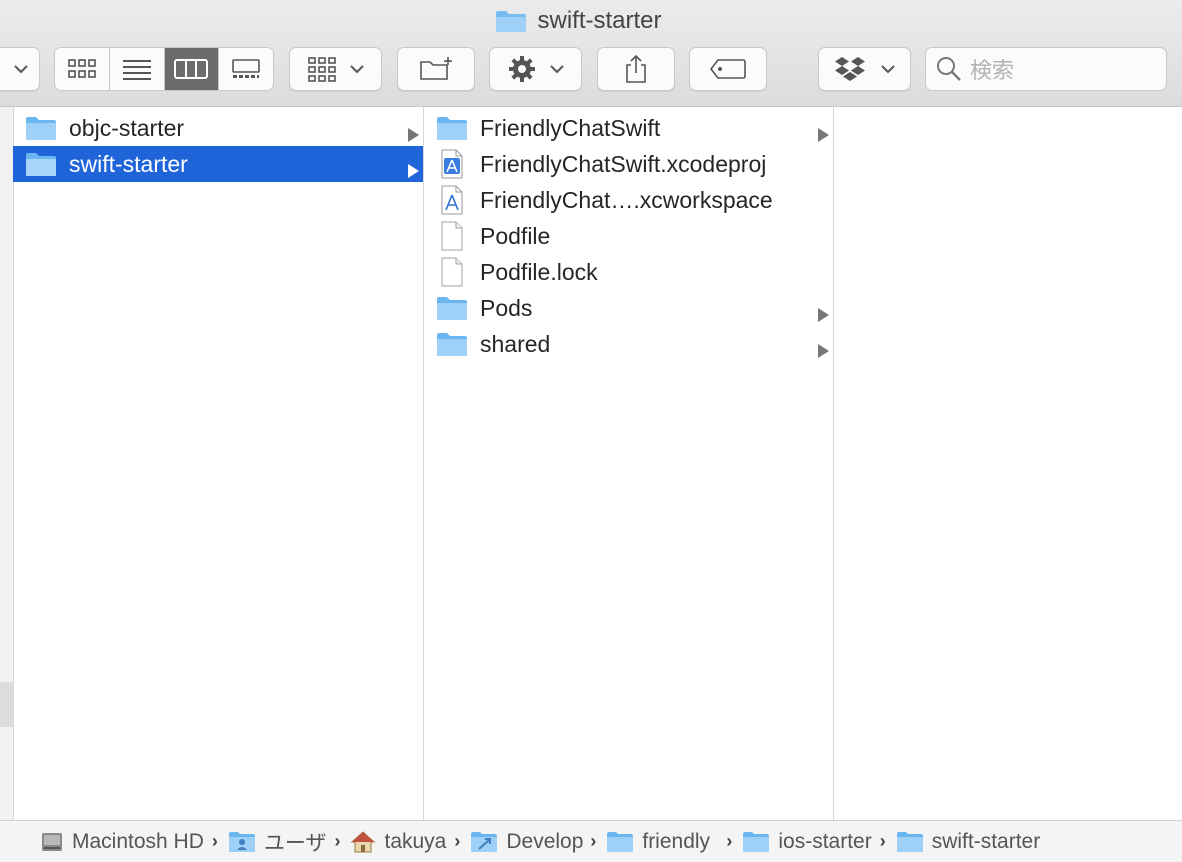 Image resolution: width=1182 pixels, height=862 pixels. I want to click on list-view-button, so click(137, 69).